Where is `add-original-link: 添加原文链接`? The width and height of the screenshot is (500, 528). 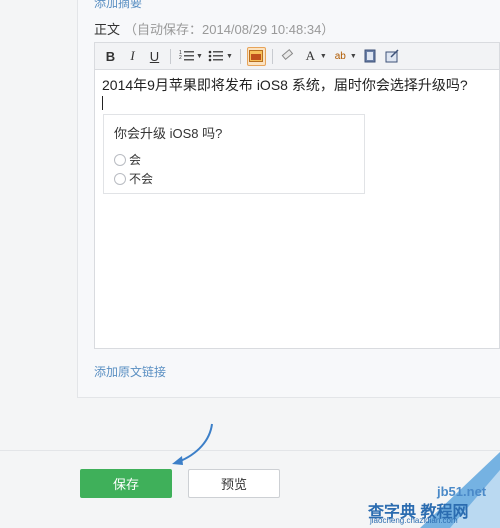
add-original-link: 添加原文链接 is located at coordinates (130, 371).